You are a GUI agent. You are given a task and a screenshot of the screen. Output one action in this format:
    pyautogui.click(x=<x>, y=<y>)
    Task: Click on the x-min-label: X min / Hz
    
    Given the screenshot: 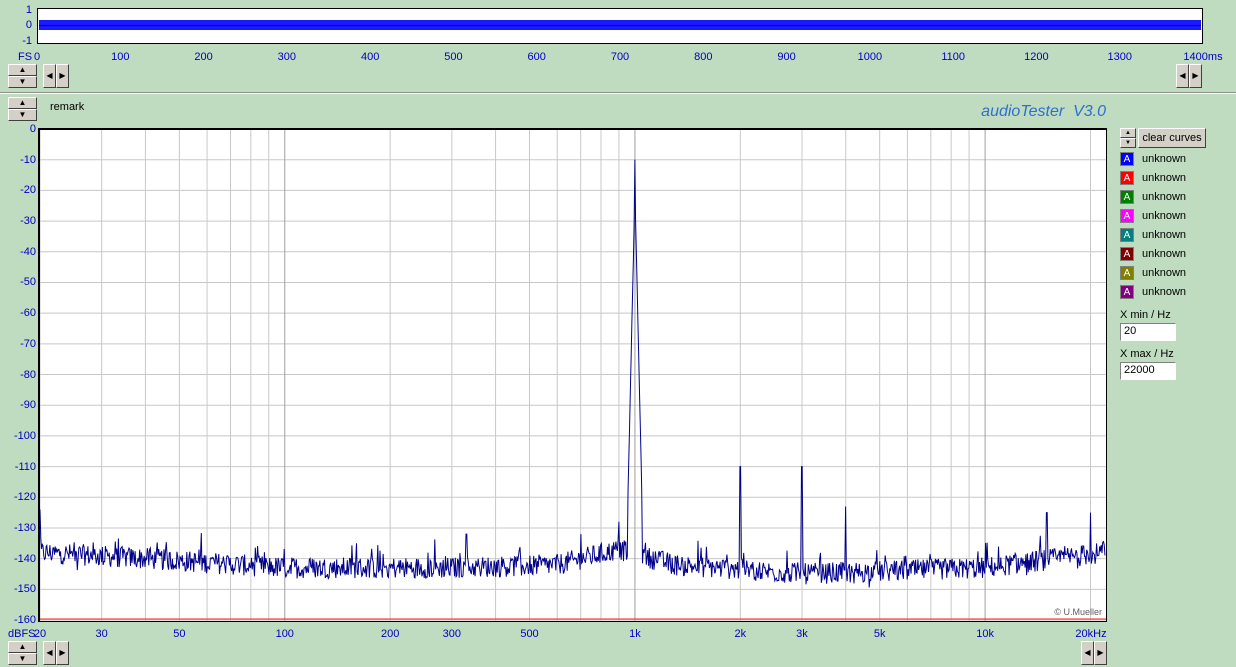 What is the action you would take?
    pyautogui.click(x=1145, y=315)
    